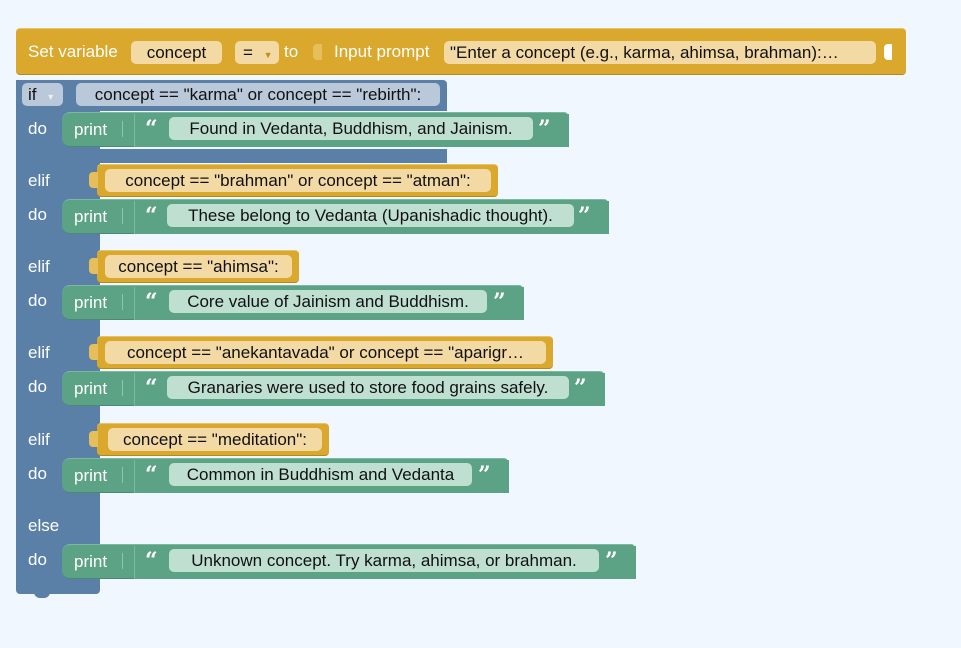  What do you see at coordinates (37, 386) in the screenshot?
I see `do-label-3: do` at bounding box center [37, 386].